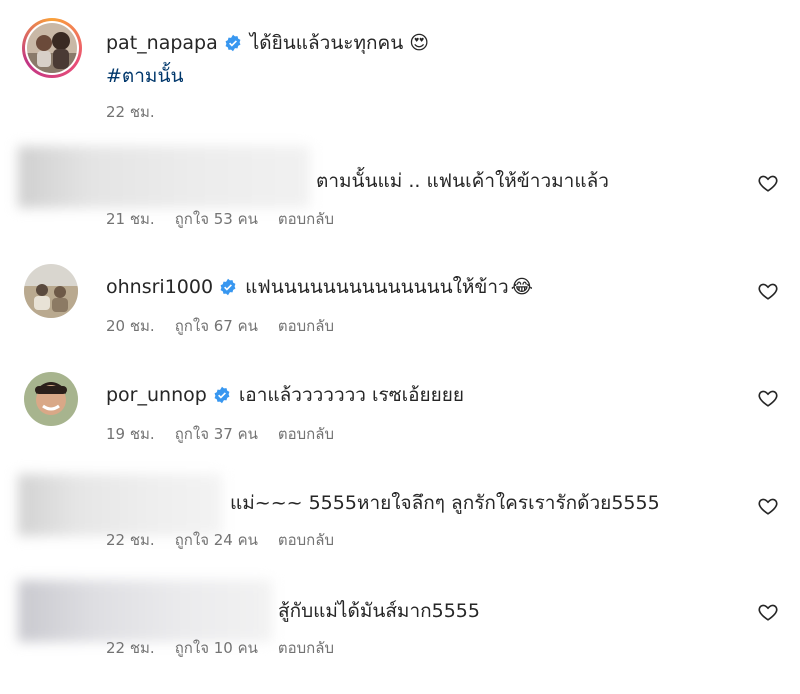 The width and height of the screenshot is (800, 694). Describe the element at coordinates (216, 648) in the screenshot. I see `comment-likes: ถูกใจ 10 คน` at that location.